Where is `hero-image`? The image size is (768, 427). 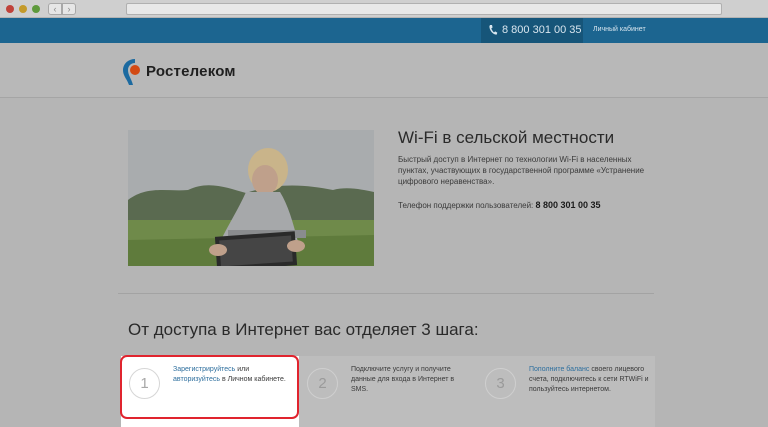 hero-image is located at coordinates (251, 198).